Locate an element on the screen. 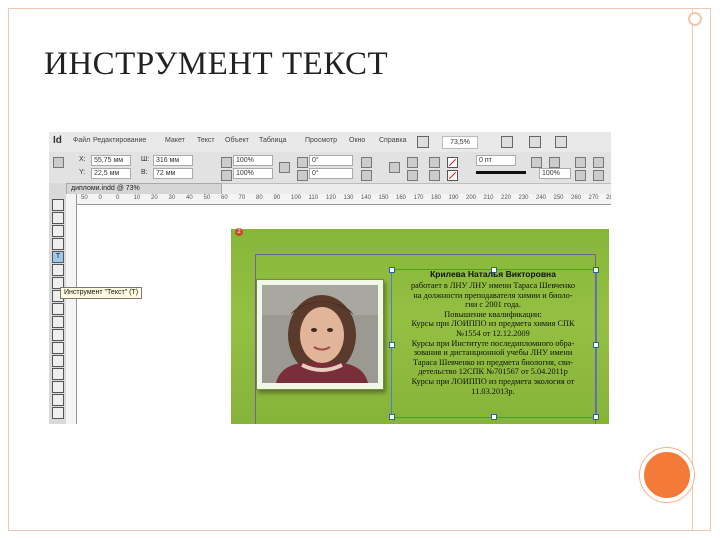 This screenshot has width=720, height=540. scale-y-field: 100% is located at coordinates (253, 173).